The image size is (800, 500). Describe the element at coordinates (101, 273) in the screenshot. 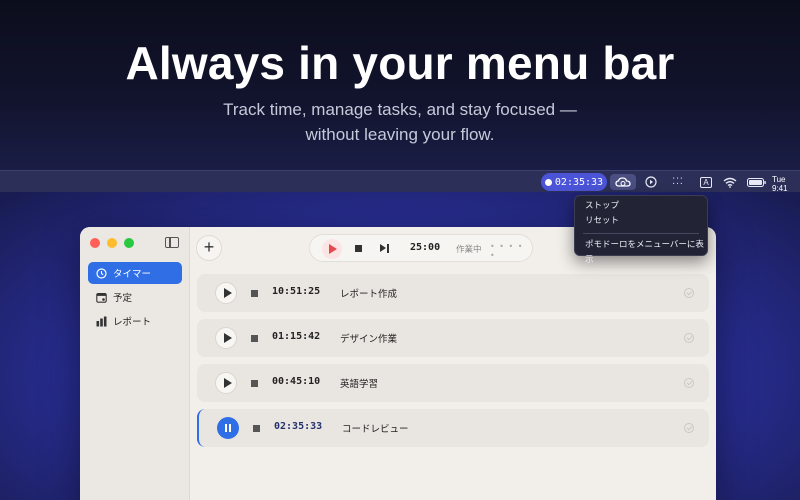

I see `timer-icon` at that location.